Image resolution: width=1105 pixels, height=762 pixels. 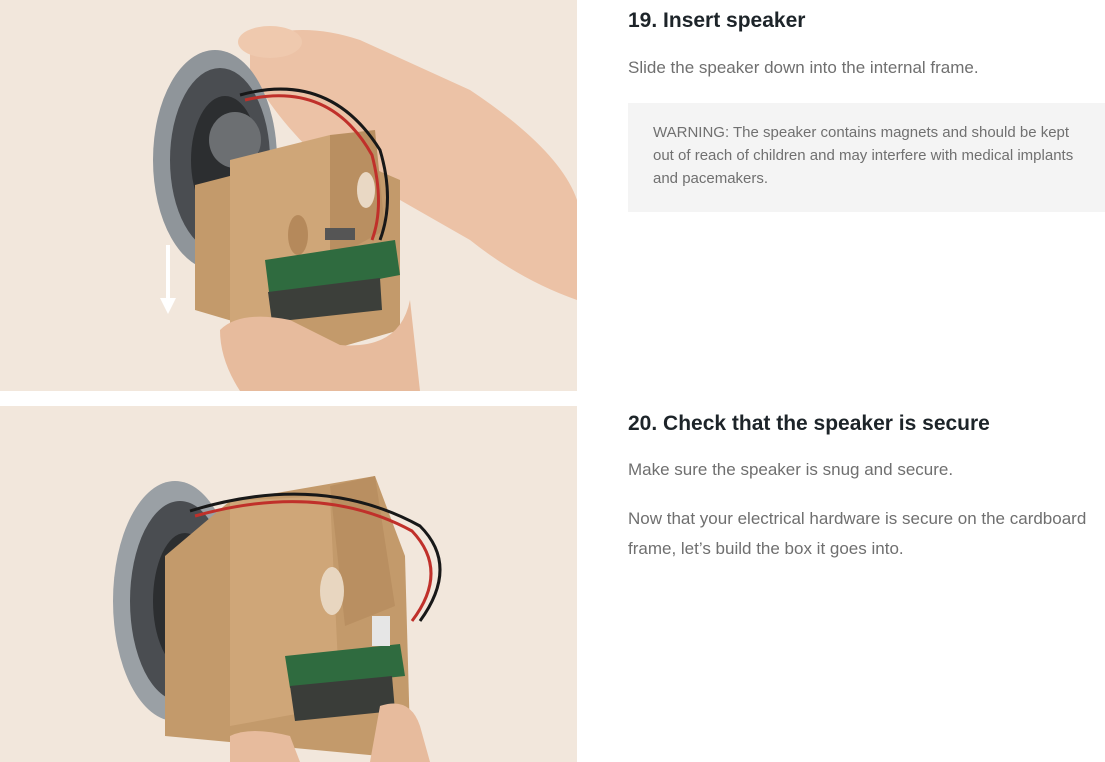 What do you see at coordinates (809, 423) in the screenshot?
I see `step-title: 20. Check that the speaker is secure` at bounding box center [809, 423].